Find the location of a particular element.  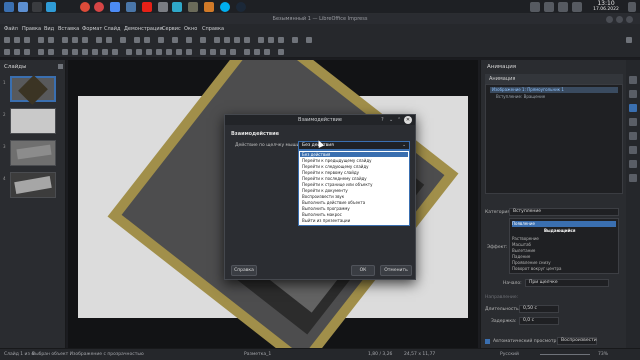

sidebar-icon is located at coordinates (629, 40).